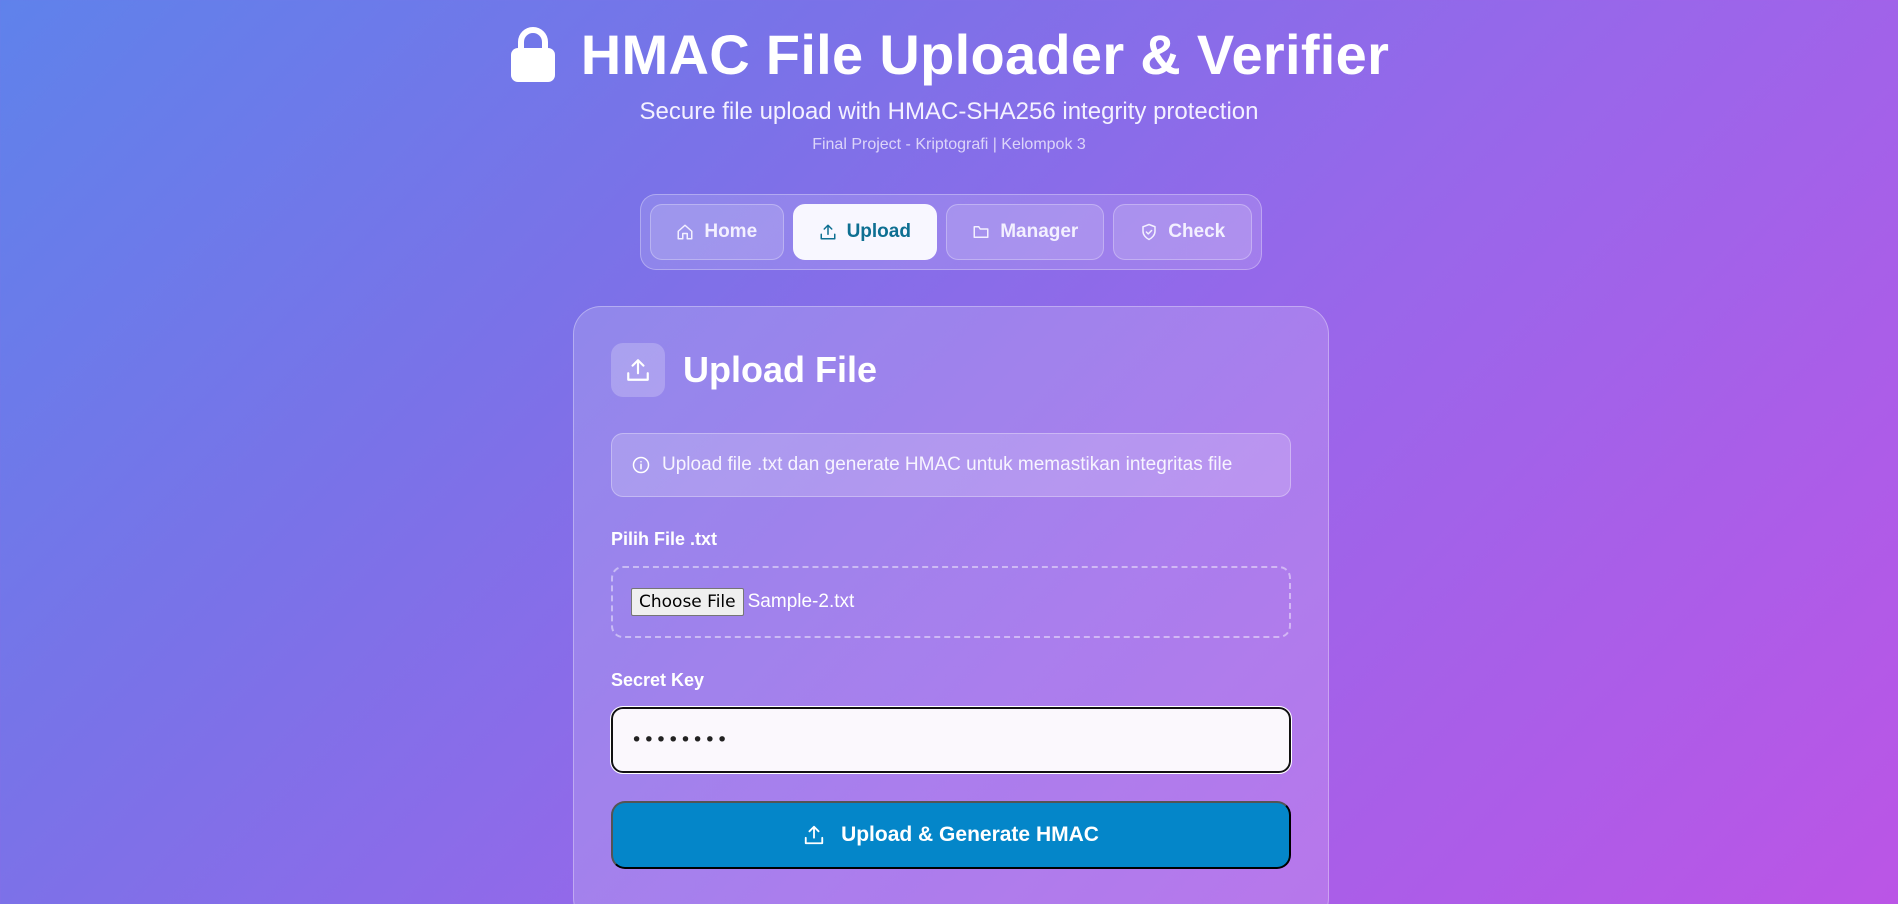 This screenshot has height=904, width=1898. Describe the element at coordinates (949, 144) in the screenshot. I see `project-meta: Final Project - Kriptografi | Kelompok 3` at that location.